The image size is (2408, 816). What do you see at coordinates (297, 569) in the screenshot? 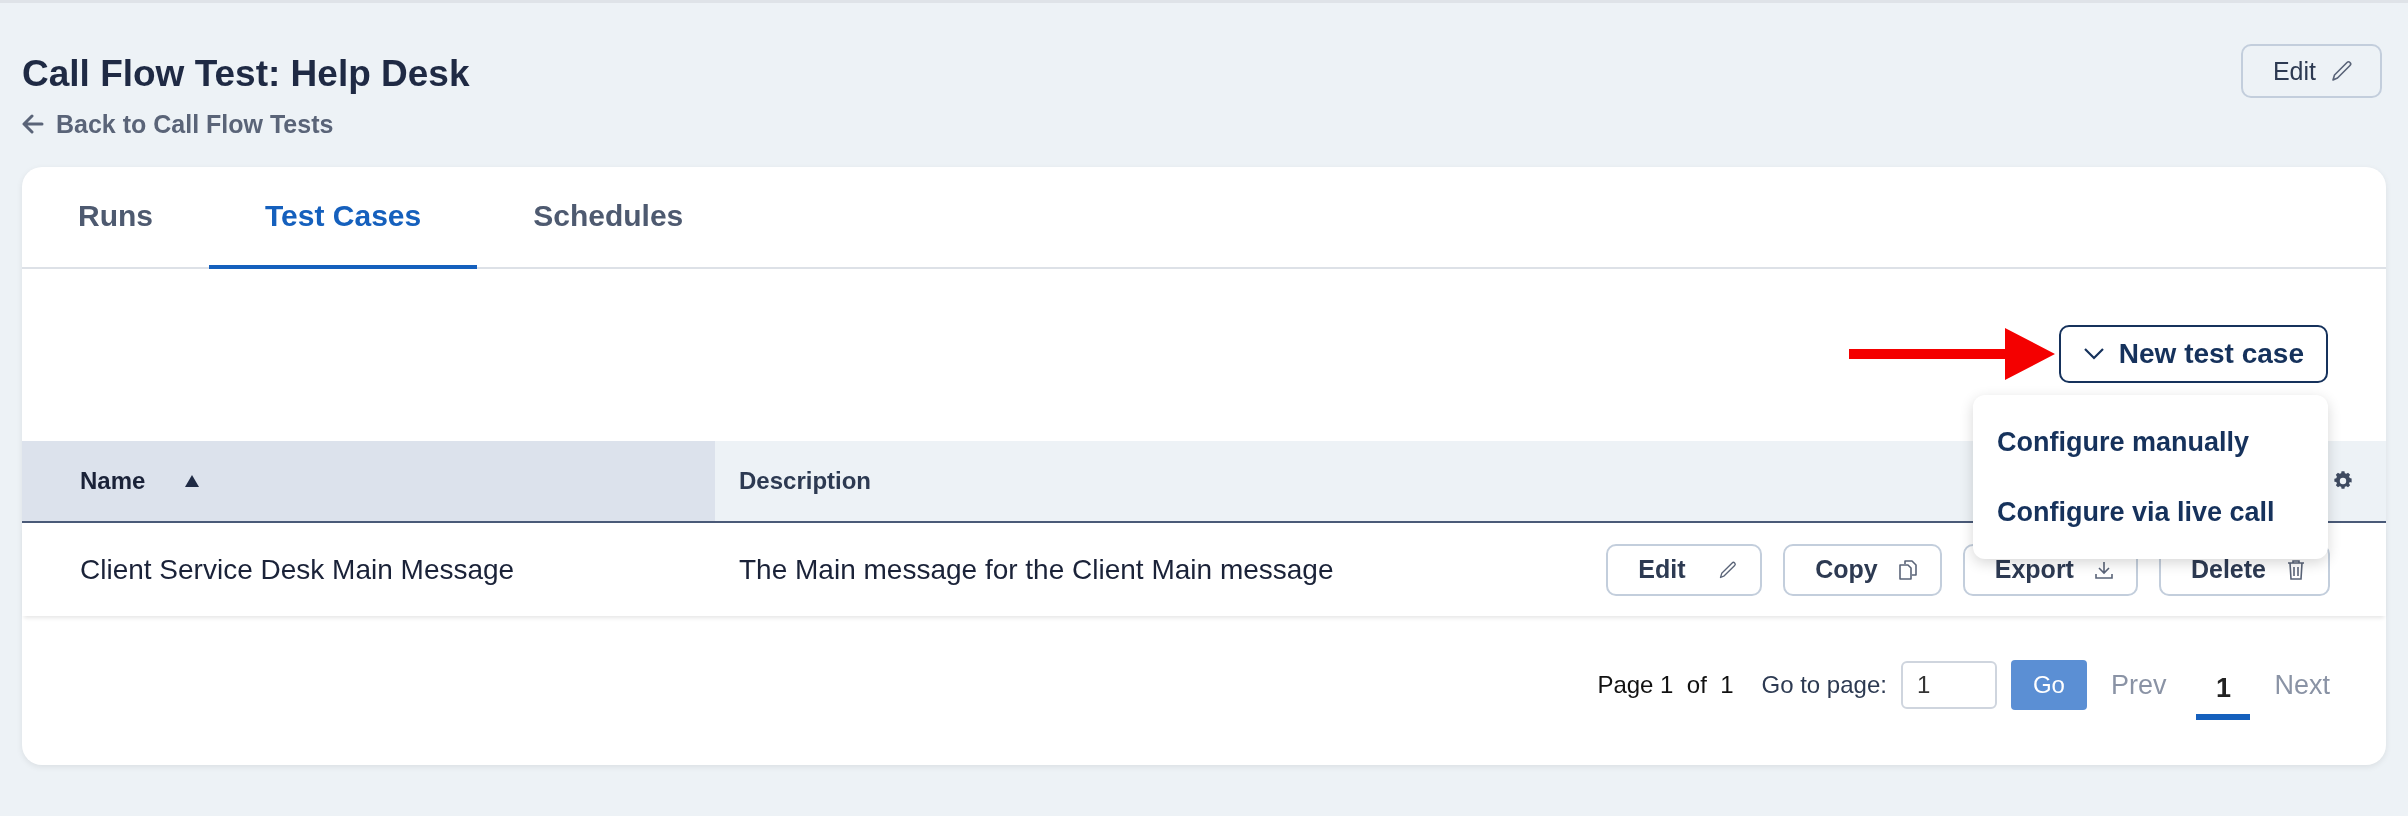
I see `table-cell-text: Client Service Desk Main Message` at bounding box center [297, 569].